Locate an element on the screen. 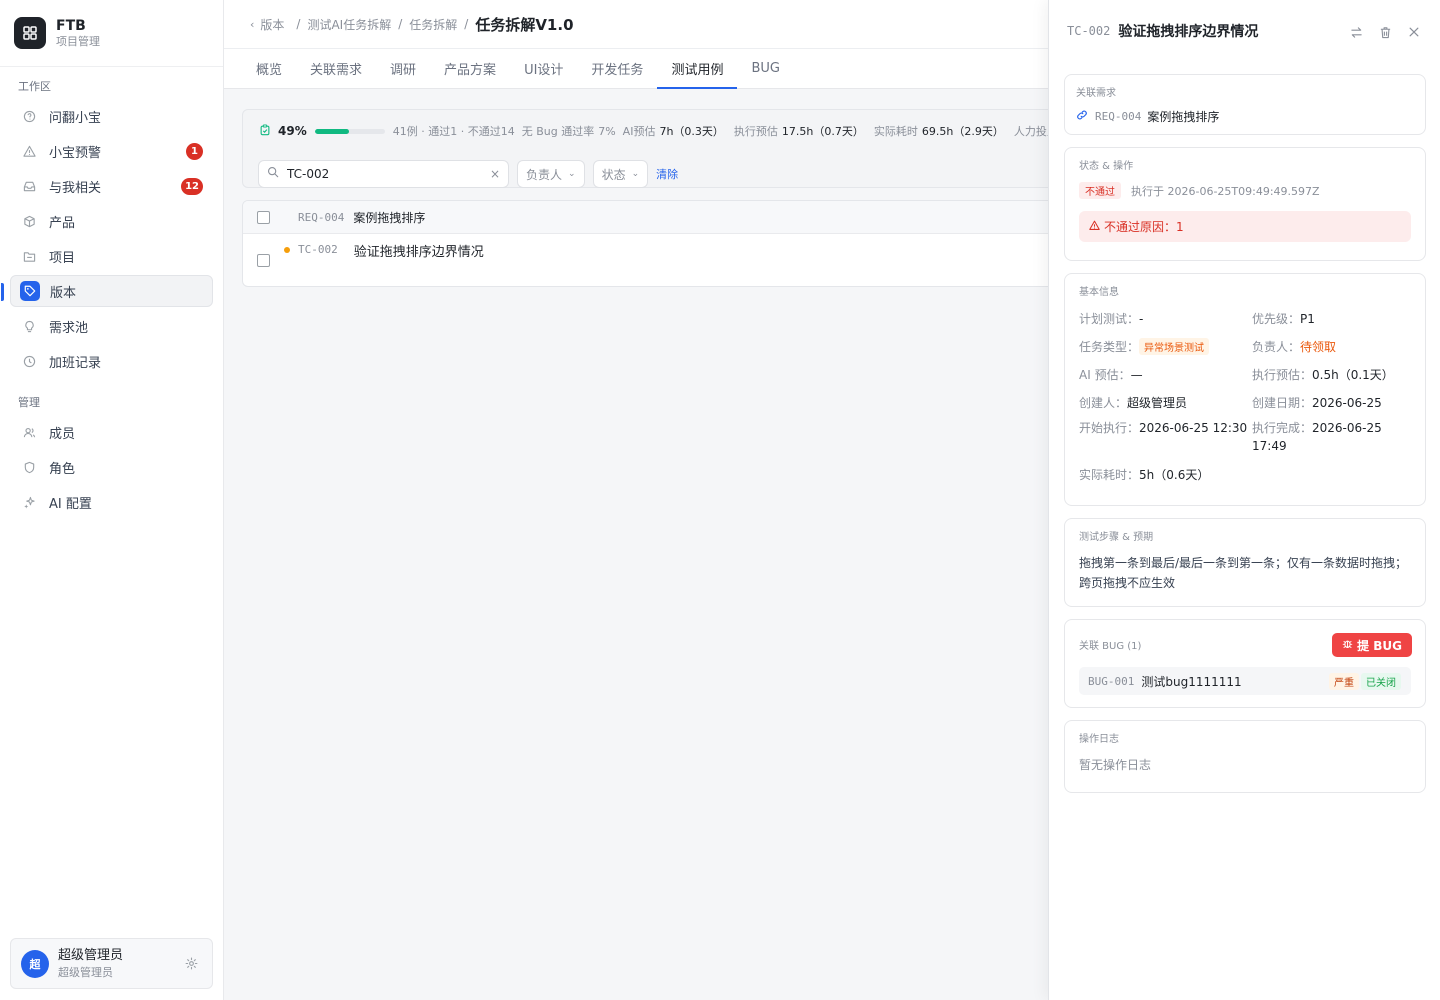 The width and height of the screenshot is (1440, 1000). tab-research: 调研 is located at coordinates (403, 68).